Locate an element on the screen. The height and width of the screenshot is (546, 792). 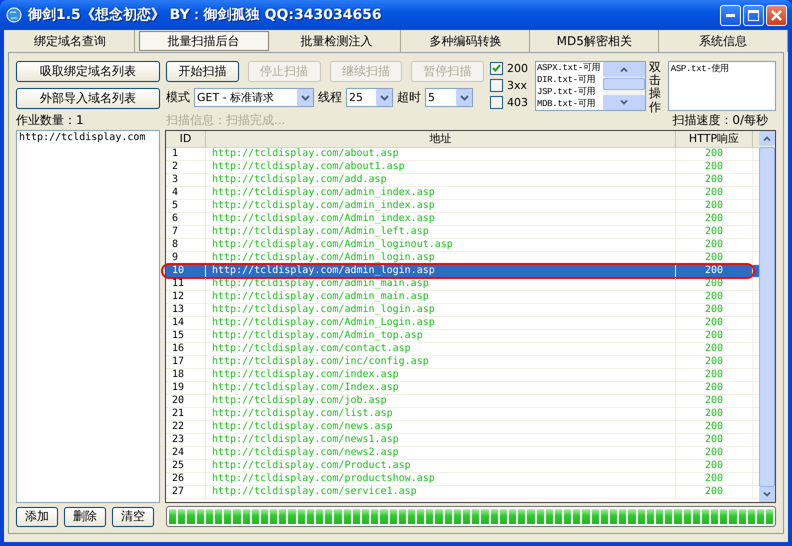
url-cell: http://tcldisplay.com/service1.asp is located at coordinates (441, 492).